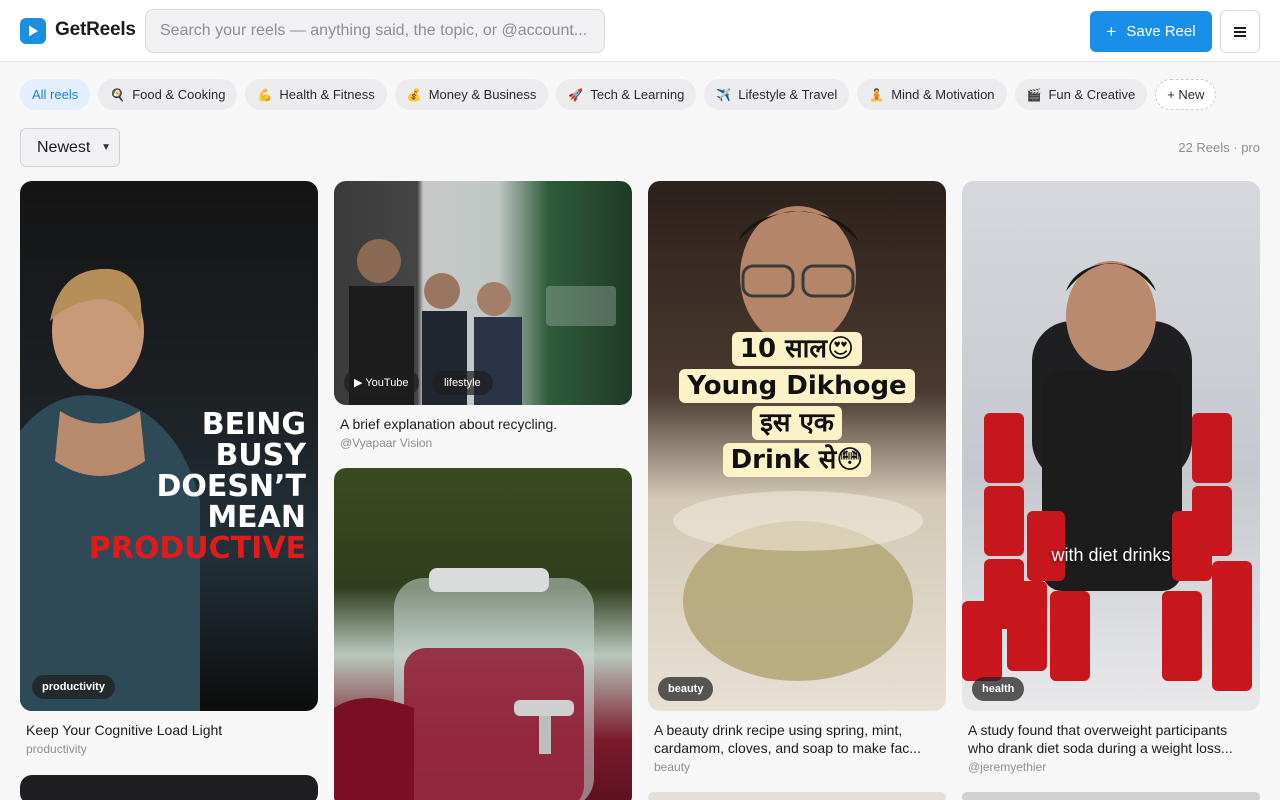 This screenshot has width=1280, height=800. What do you see at coordinates (1111, 31) in the screenshot?
I see `plus-icon: +` at bounding box center [1111, 31].